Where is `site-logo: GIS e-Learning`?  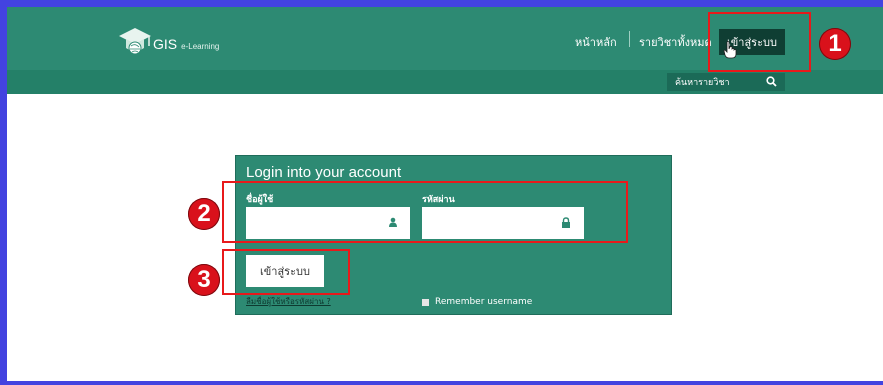 site-logo: GIS e-Learning is located at coordinates (182, 41).